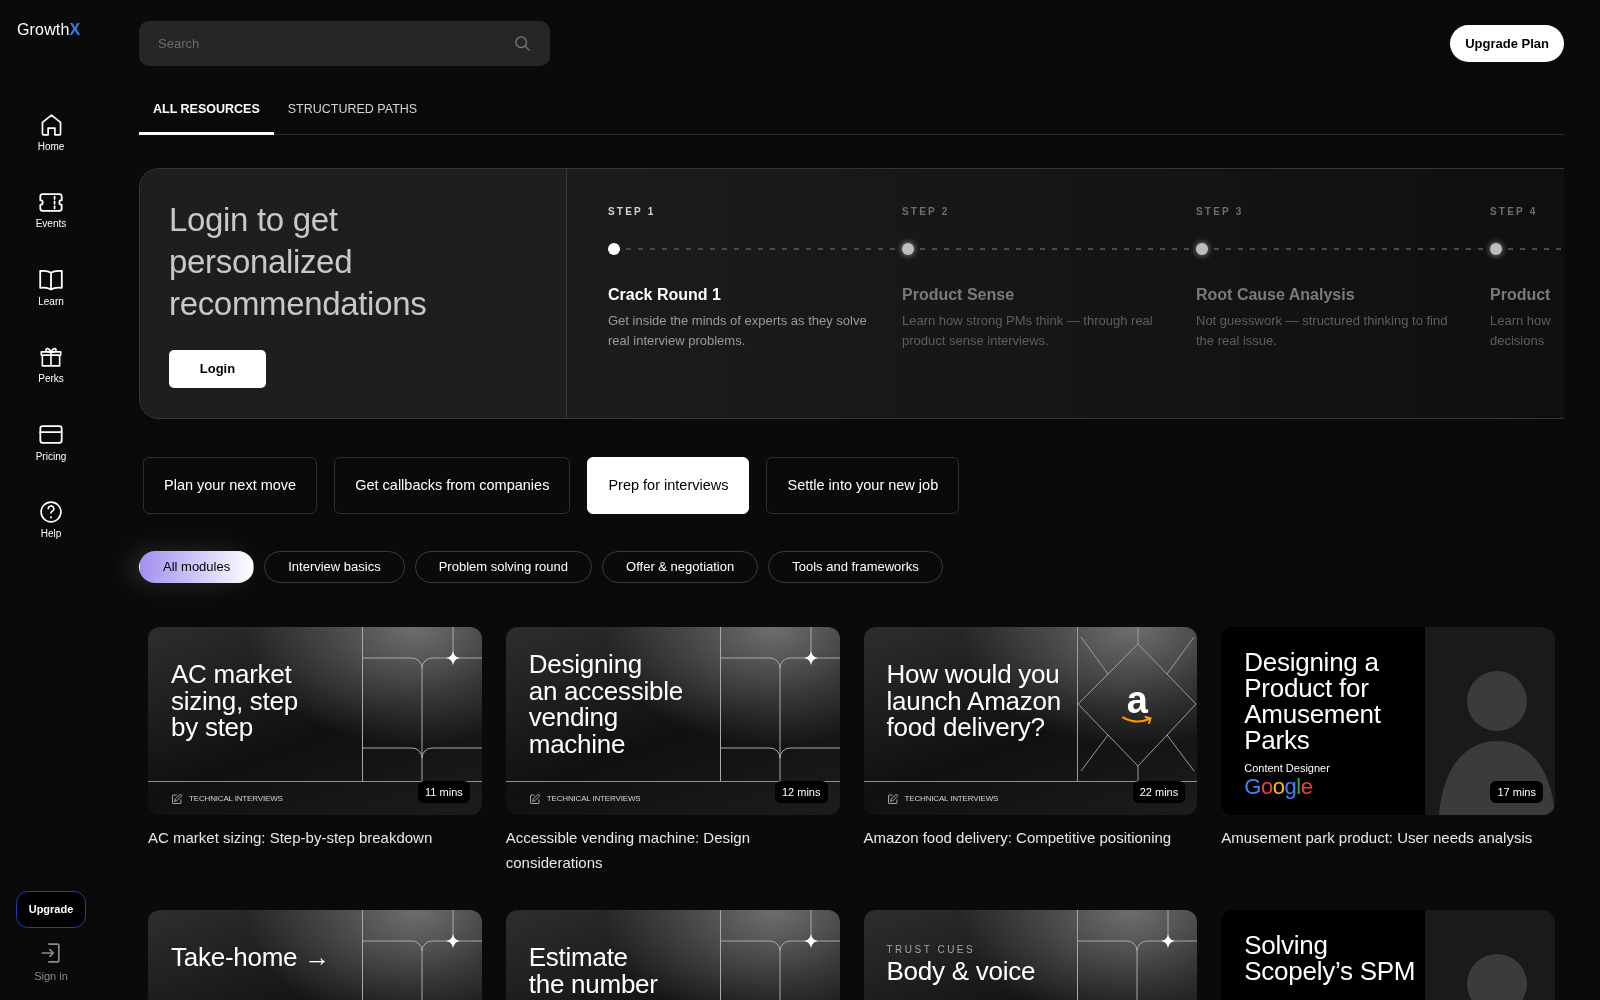 This screenshot has width=1600, height=1000. I want to click on thumbnail-heading: Estimate the number, so click(593, 970).